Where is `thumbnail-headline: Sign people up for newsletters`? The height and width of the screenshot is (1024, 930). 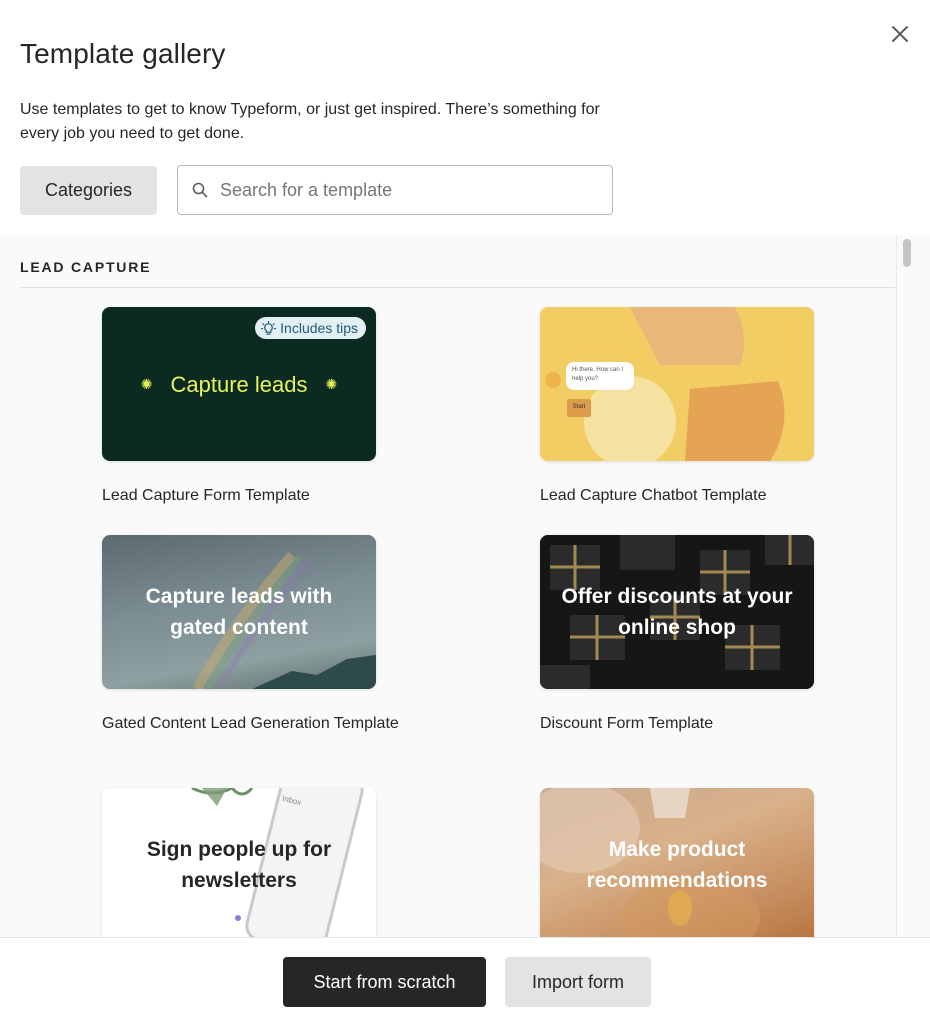 thumbnail-headline: Sign people up for newsletters is located at coordinates (239, 865).